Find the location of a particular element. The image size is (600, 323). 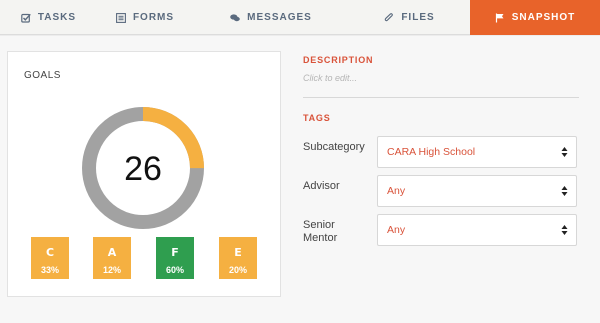

advisor-value: Any is located at coordinates (396, 191).